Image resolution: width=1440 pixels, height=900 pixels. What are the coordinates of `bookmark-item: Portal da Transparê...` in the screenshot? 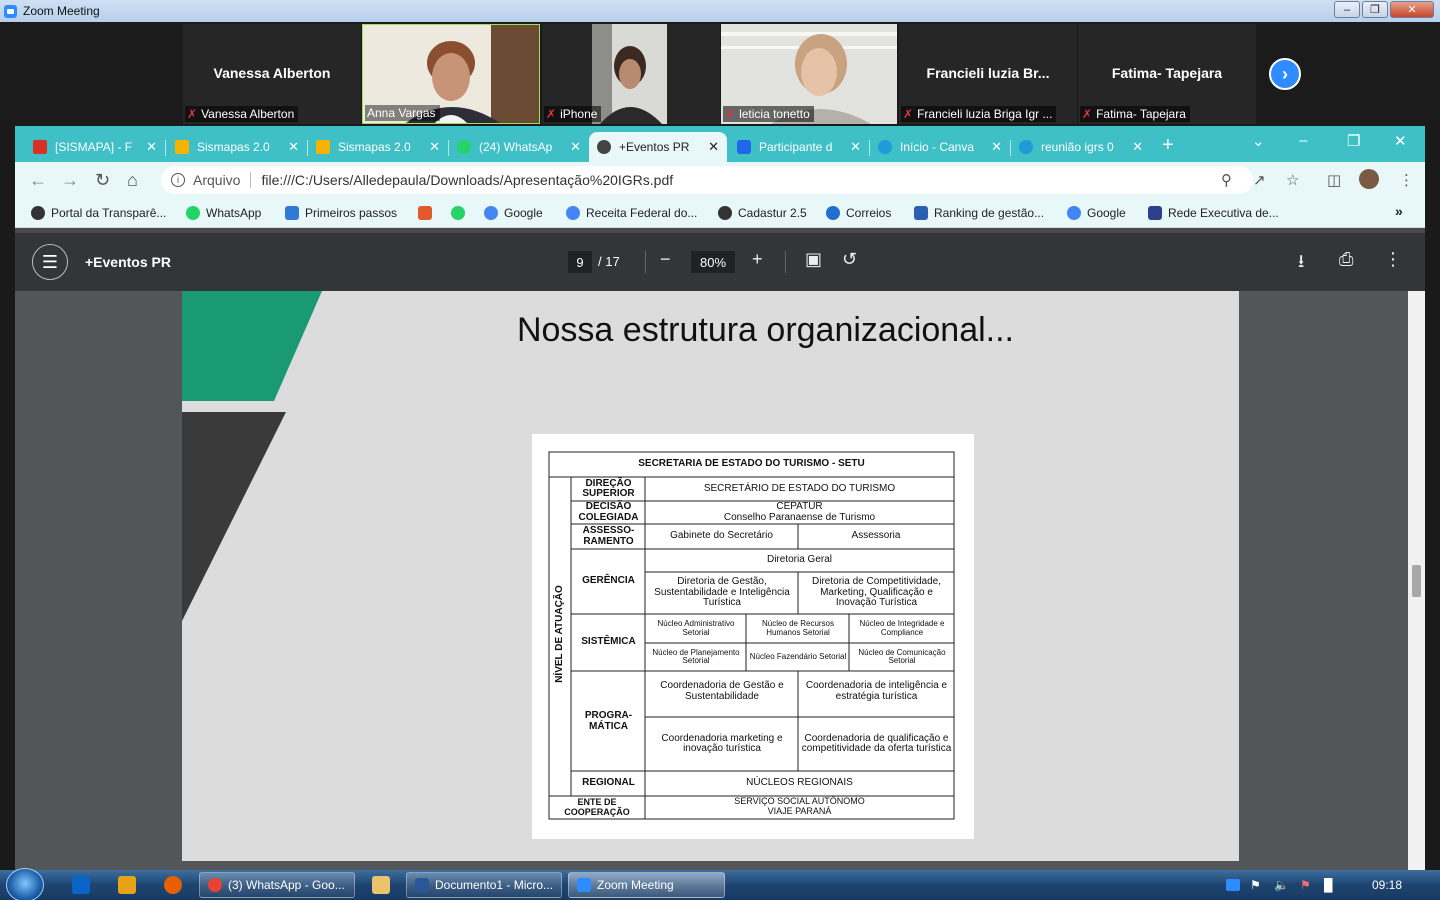 It's located at (98, 213).